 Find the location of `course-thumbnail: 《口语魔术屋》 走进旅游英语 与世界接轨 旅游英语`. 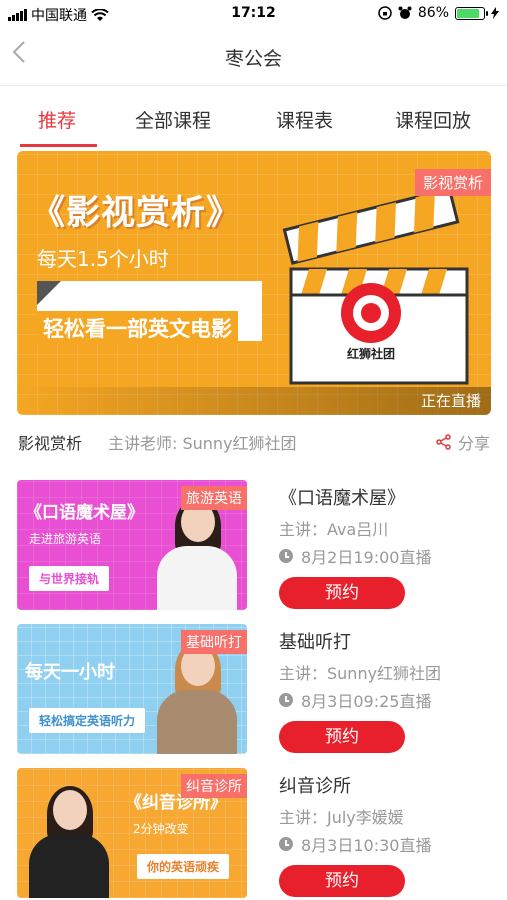

course-thumbnail: 《口语魔术屋》 走进旅游英语 与世界接轨 旅游英语 is located at coordinates (132, 545).